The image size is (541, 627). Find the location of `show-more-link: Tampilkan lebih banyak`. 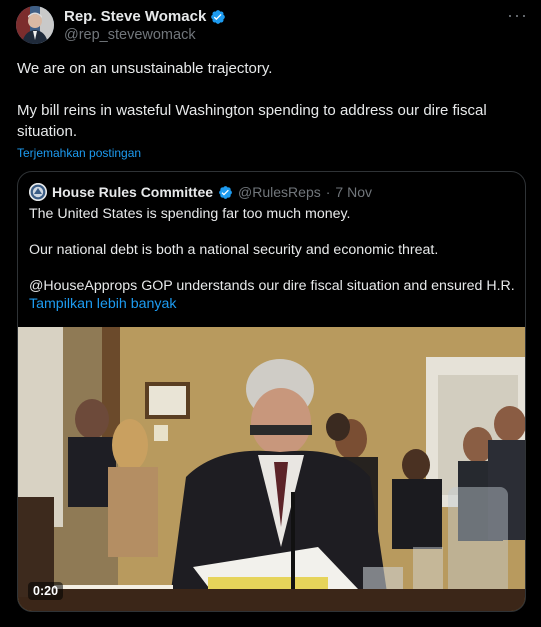

show-more-link: Tampilkan lebih banyak is located at coordinates (102, 304).